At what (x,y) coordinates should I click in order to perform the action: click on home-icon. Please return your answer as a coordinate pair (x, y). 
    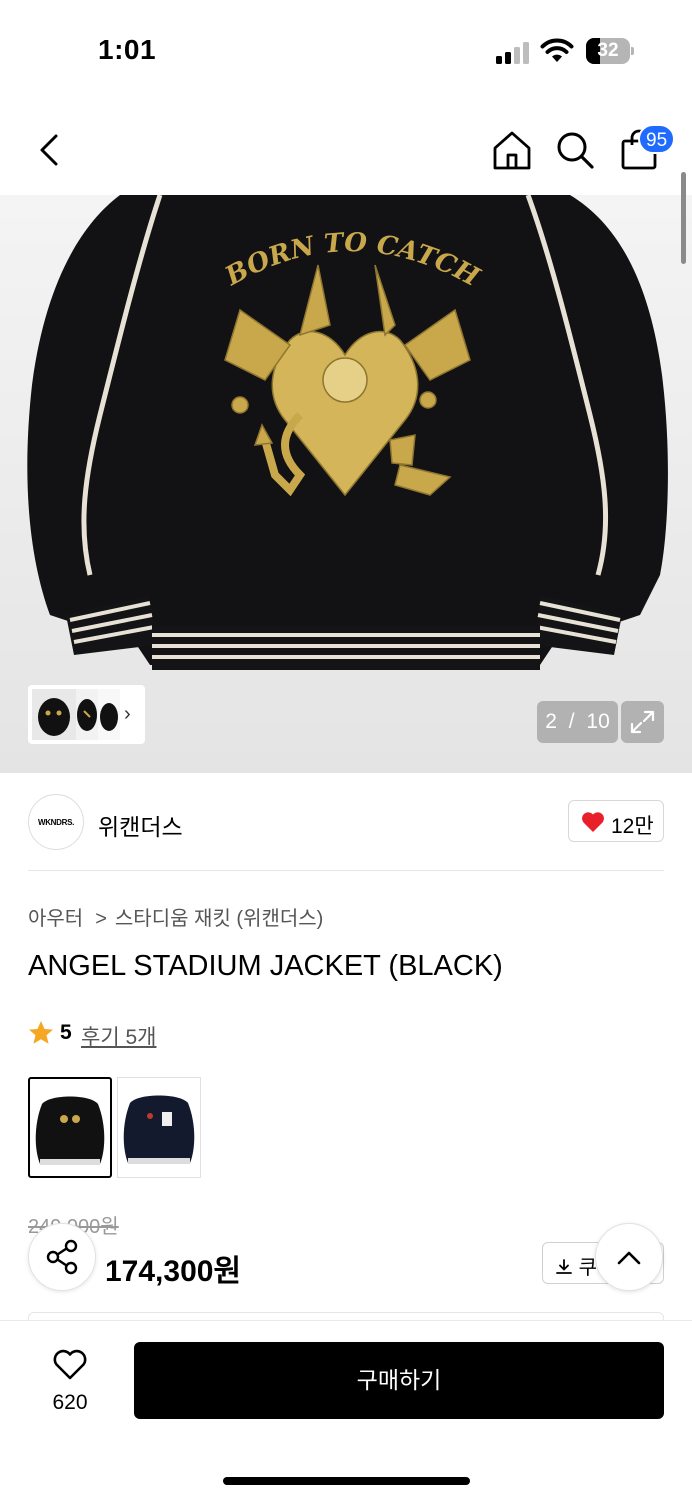
    Looking at the image, I should click on (512, 150).